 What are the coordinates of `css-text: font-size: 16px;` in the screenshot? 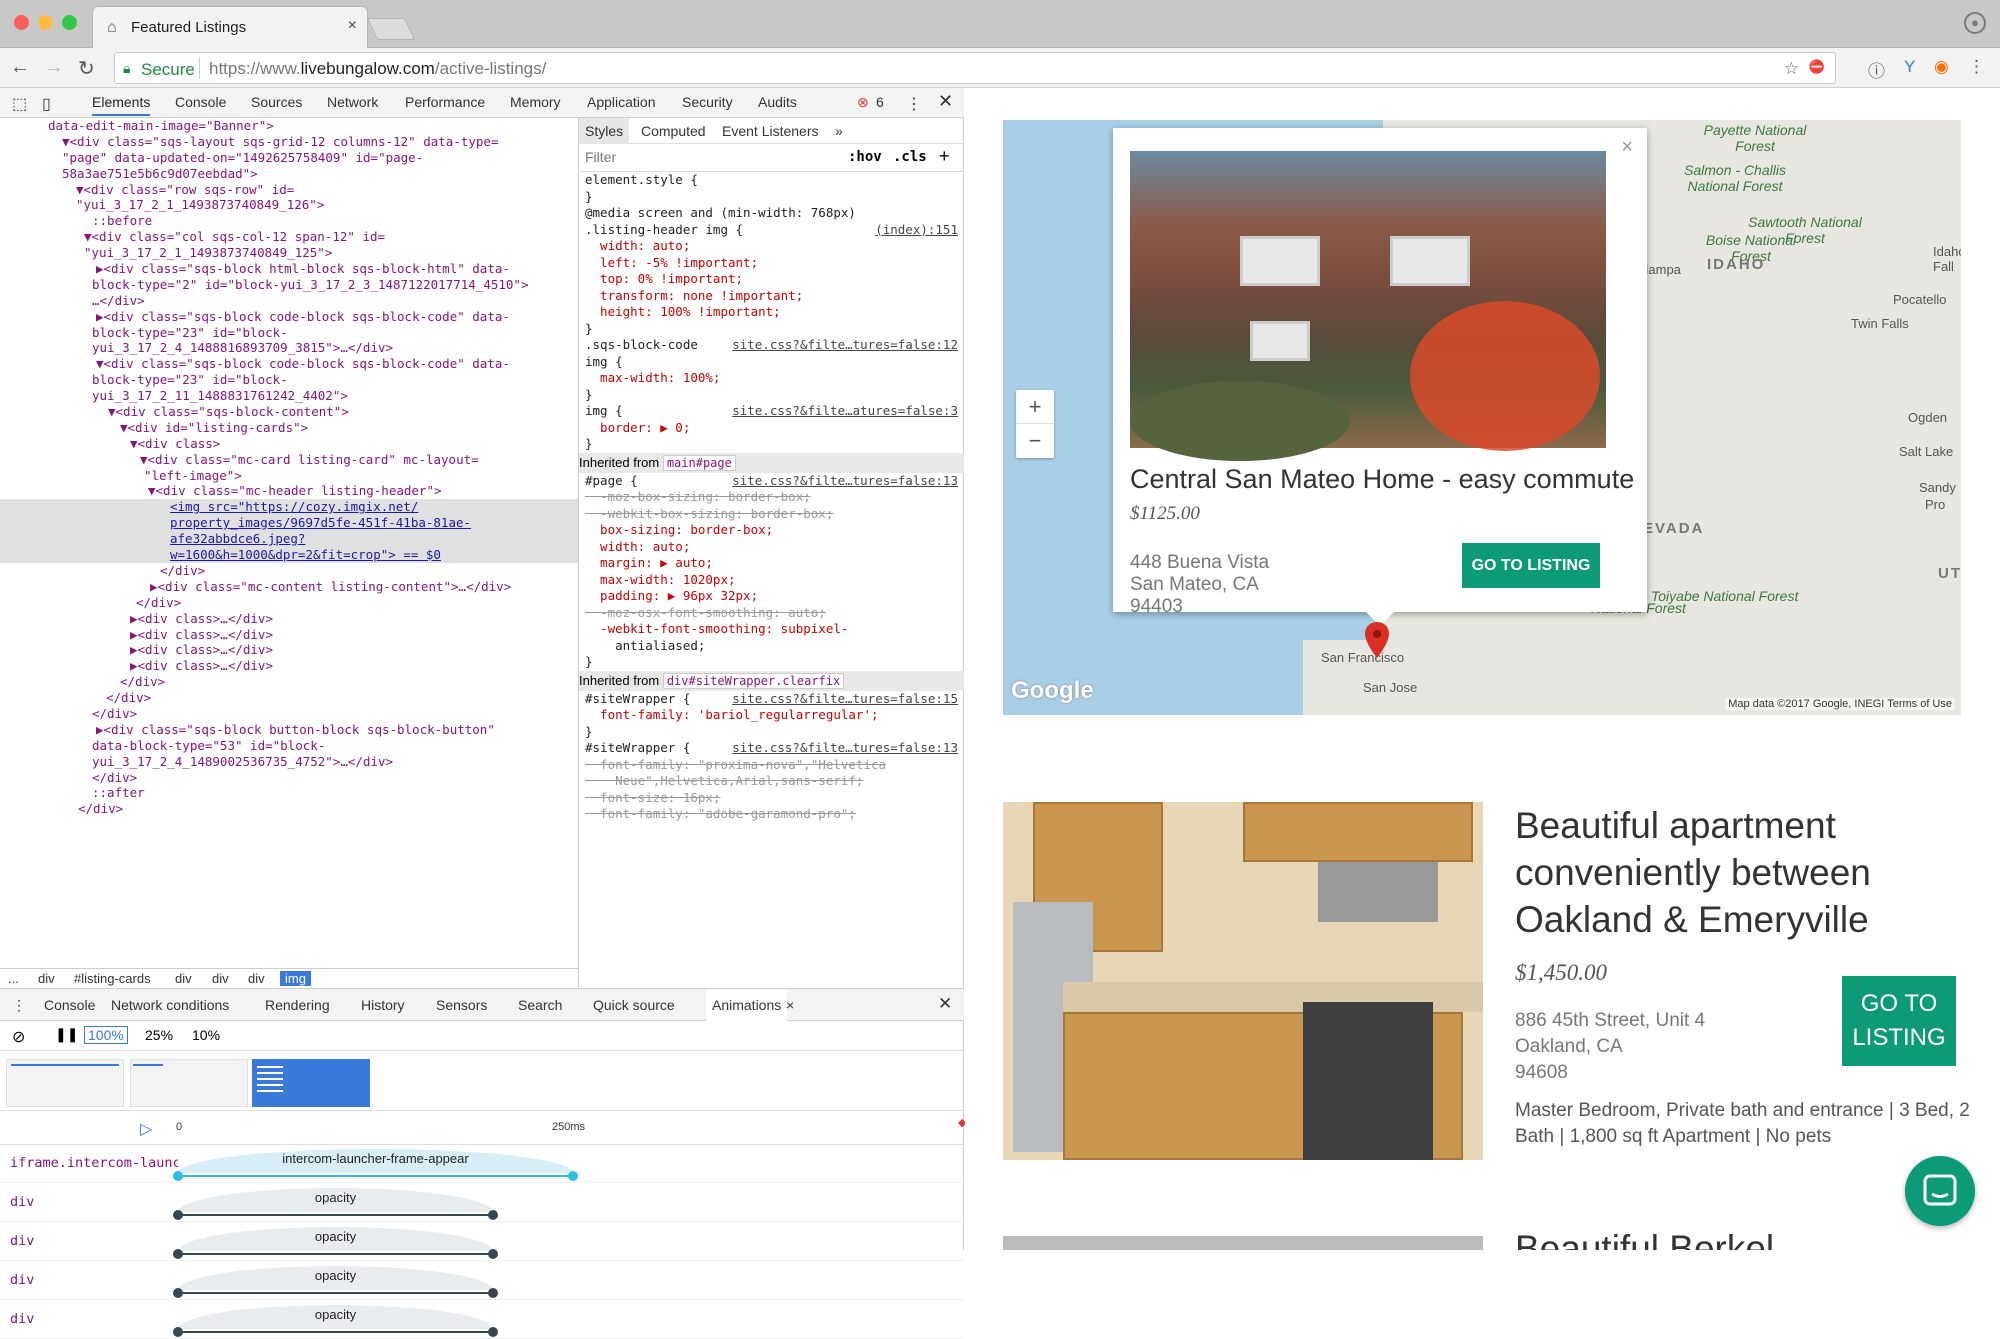 It's located at (652, 797).